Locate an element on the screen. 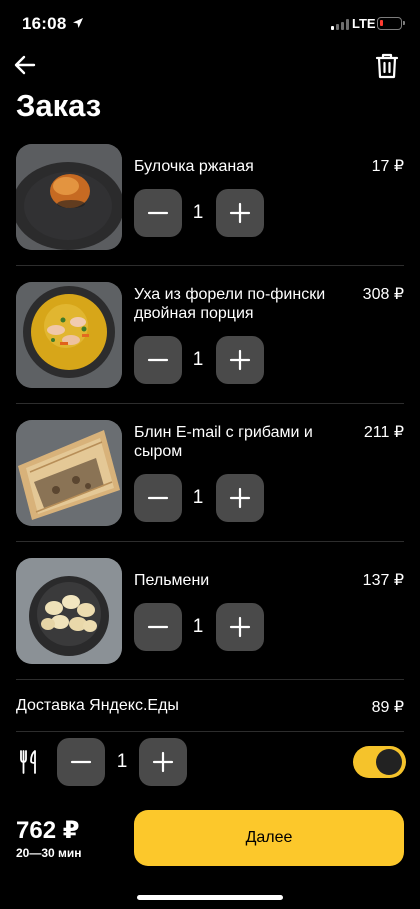 This screenshot has height=909, width=420. order-total: 762 ₽ is located at coordinates (48, 830).